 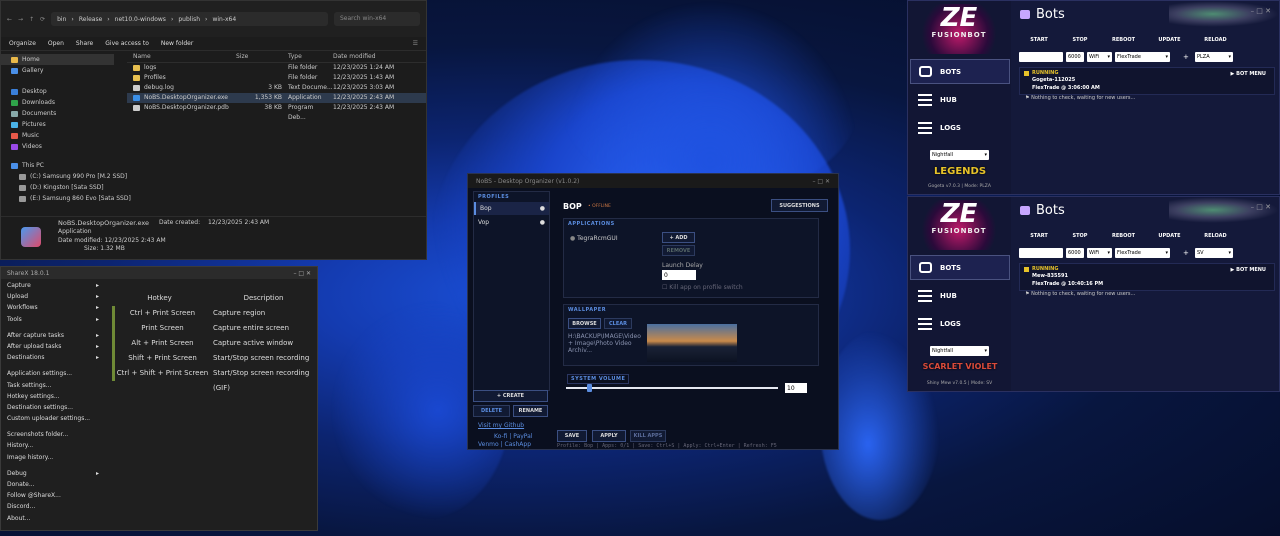 I want to click on clear-button: CLEAR, so click(x=618, y=323).